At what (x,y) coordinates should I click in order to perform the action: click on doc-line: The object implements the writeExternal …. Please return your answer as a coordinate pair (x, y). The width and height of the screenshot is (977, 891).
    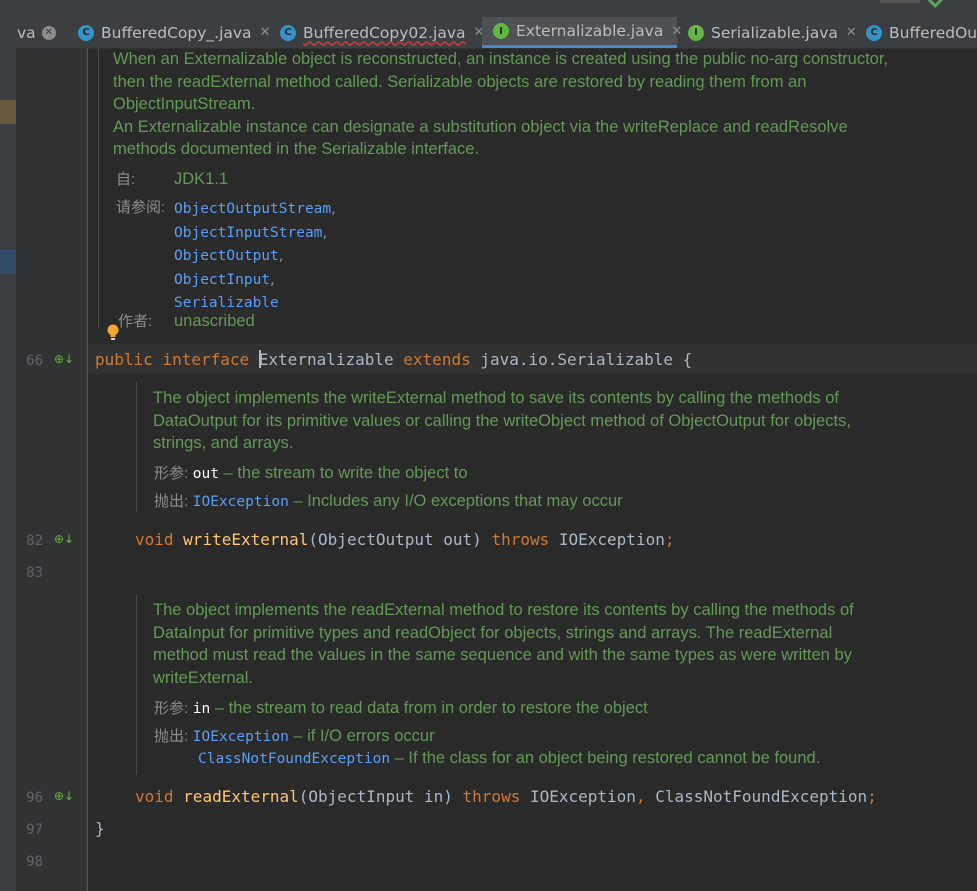
    Looking at the image, I should click on (496, 398).